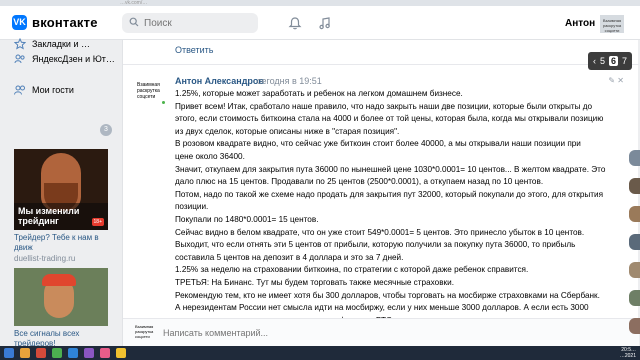 This screenshot has height=360, width=640. Describe the element at coordinates (25, 353) in the screenshot. I see `explorer-icon` at that location.